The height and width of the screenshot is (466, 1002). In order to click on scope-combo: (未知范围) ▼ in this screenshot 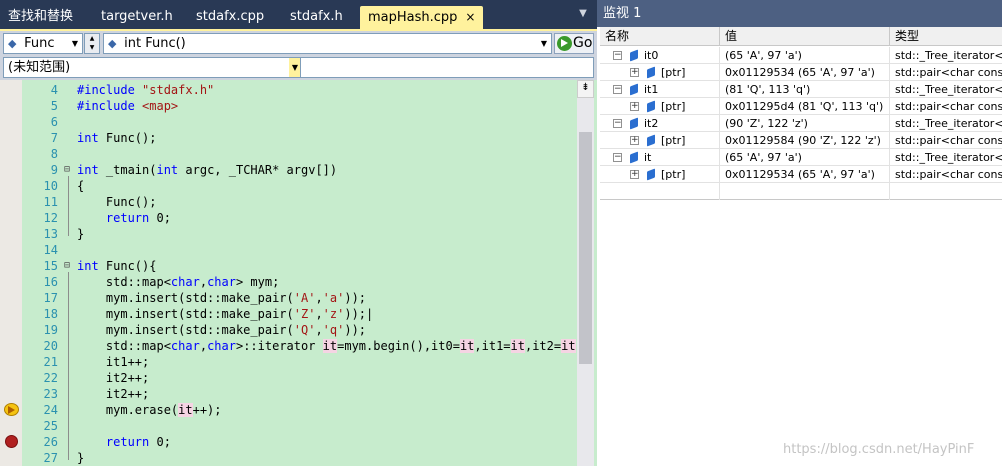, I will do `click(152, 67)`.